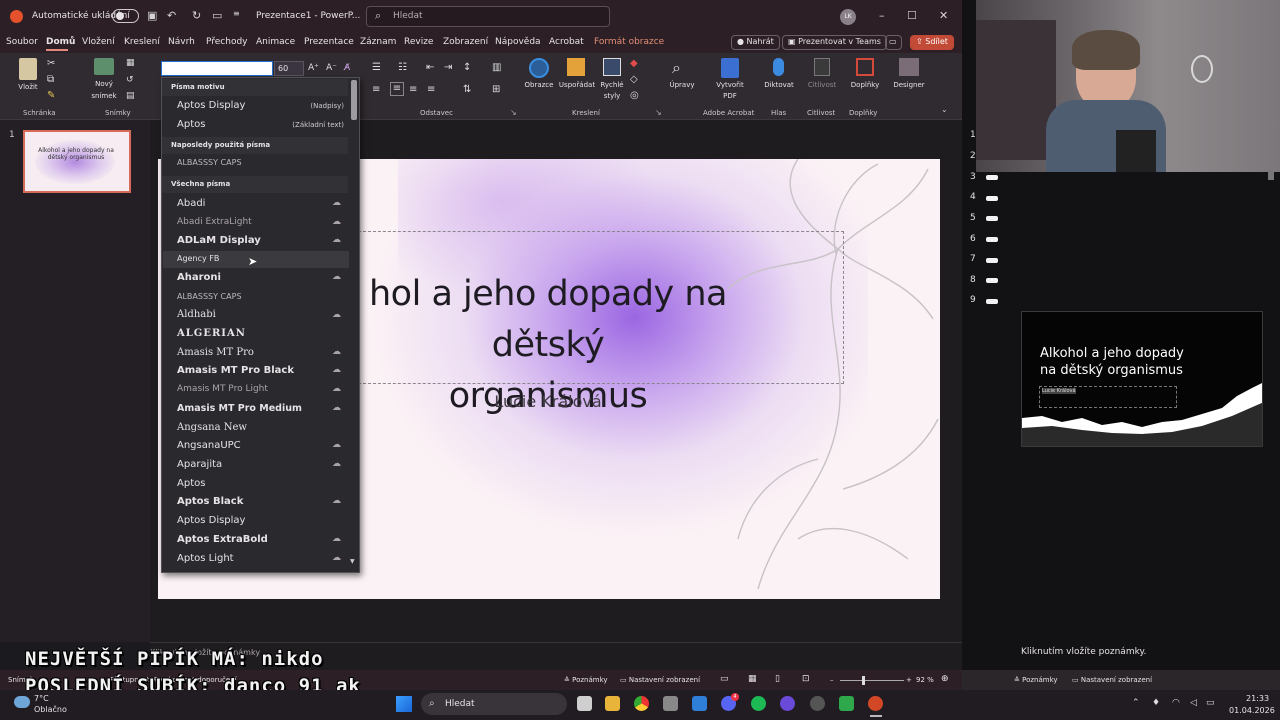 The width and height of the screenshot is (1280, 720). What do you see at coordinates (863, 680) in the screenshot?
I see `zoom-slider-thumb` at bounding box center [863, 680].